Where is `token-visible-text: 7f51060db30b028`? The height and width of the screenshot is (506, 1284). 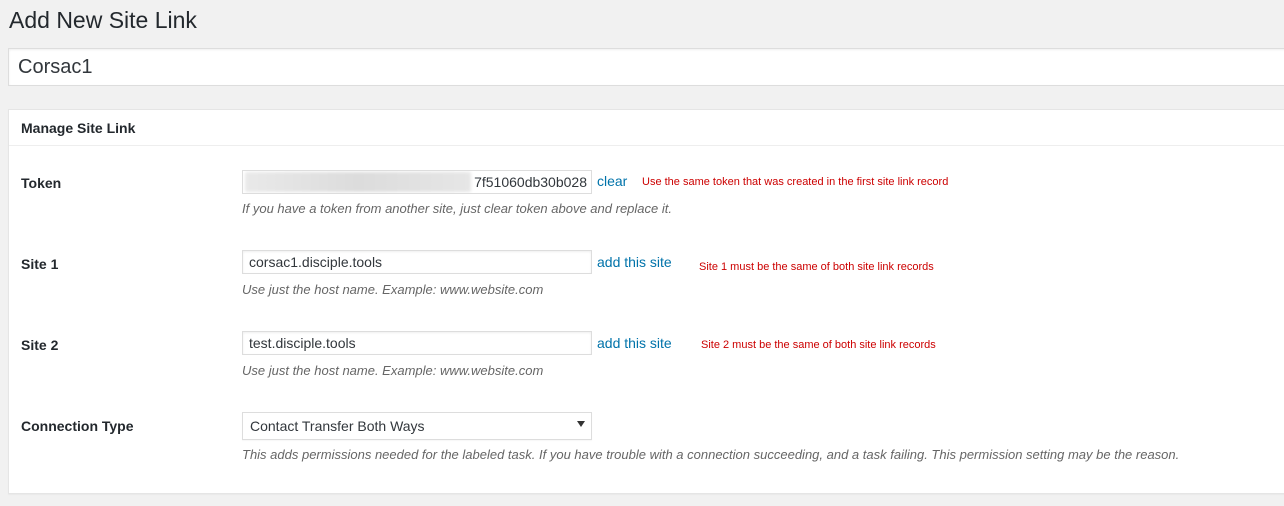 token-visible-text: 7f51060db30b028 is located at coordinates (530, 182).